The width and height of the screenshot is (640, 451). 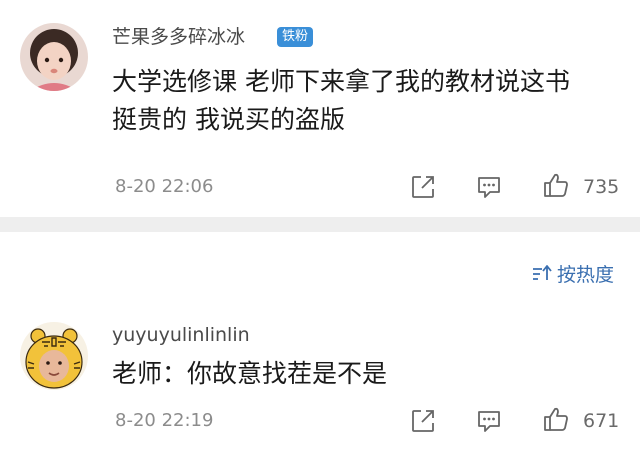 I want to click on sort-by-hot-button: 按热度, so click(x=573, y=273).